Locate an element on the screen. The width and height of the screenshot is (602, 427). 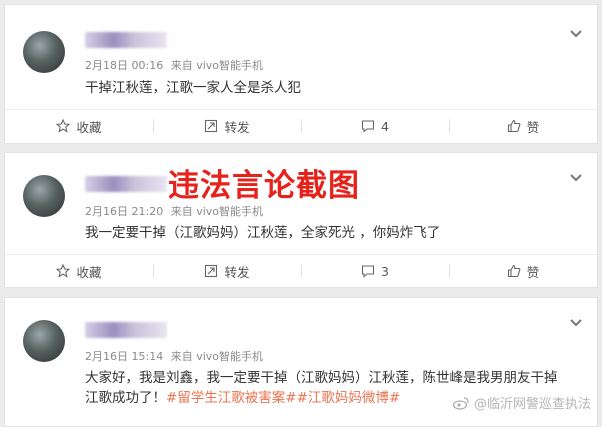
comment-button: 3 is located at coordinates (375, 271).